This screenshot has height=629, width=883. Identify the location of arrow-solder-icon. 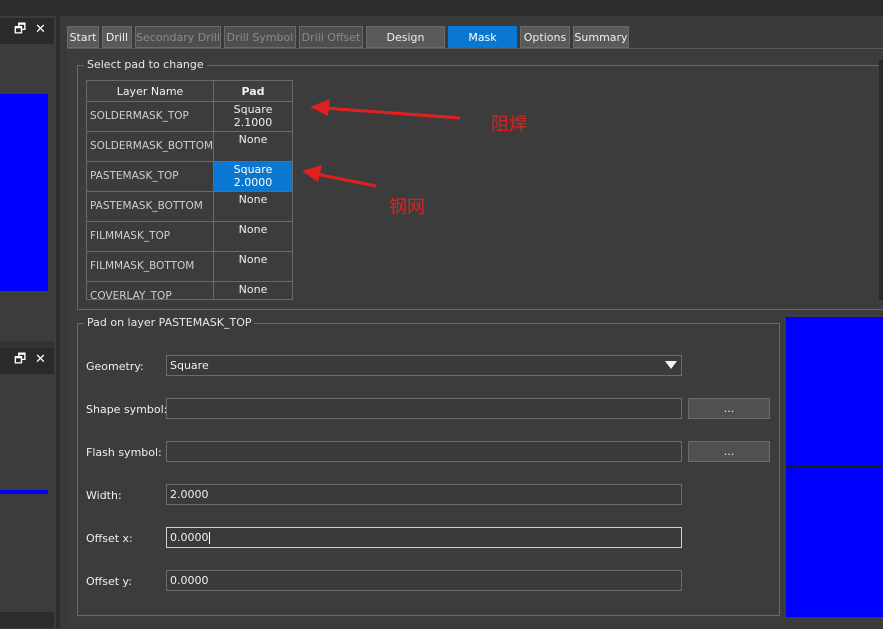
(385, 109).